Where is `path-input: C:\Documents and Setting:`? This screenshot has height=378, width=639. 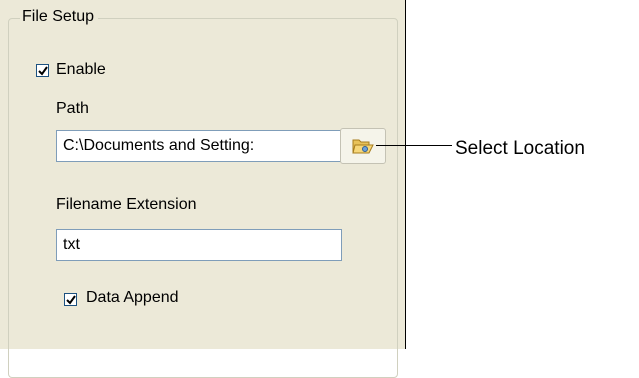
path-input: C:\Documents and Setting: is located at coordinates (199, 146).